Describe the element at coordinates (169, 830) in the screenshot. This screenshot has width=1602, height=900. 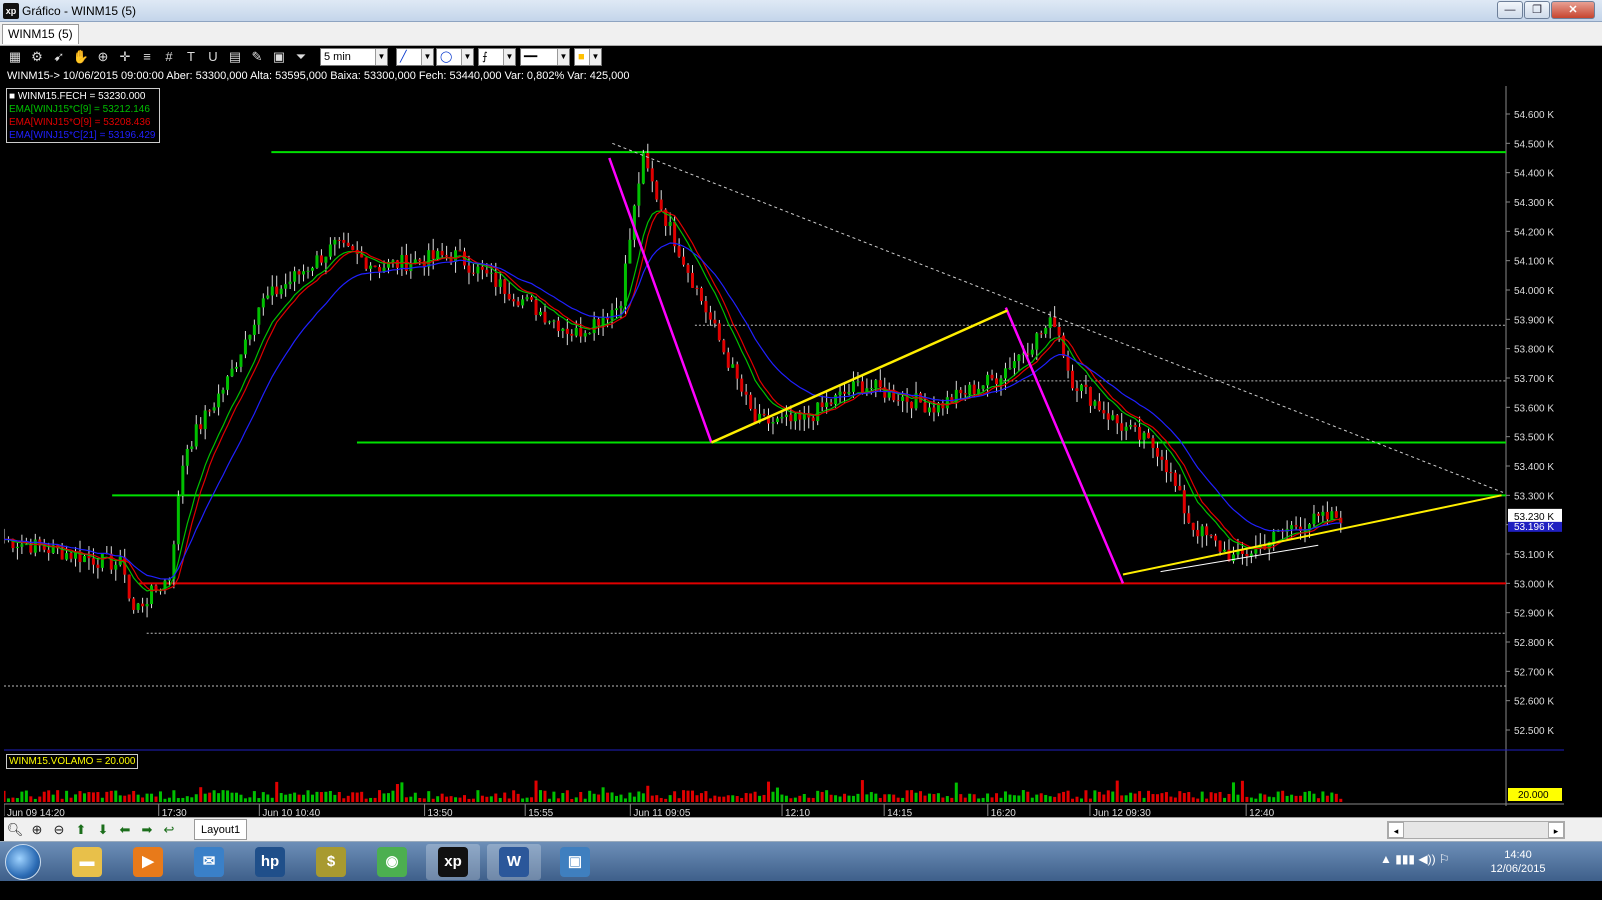
I see `arrow-back-icon: ↩` at that location.